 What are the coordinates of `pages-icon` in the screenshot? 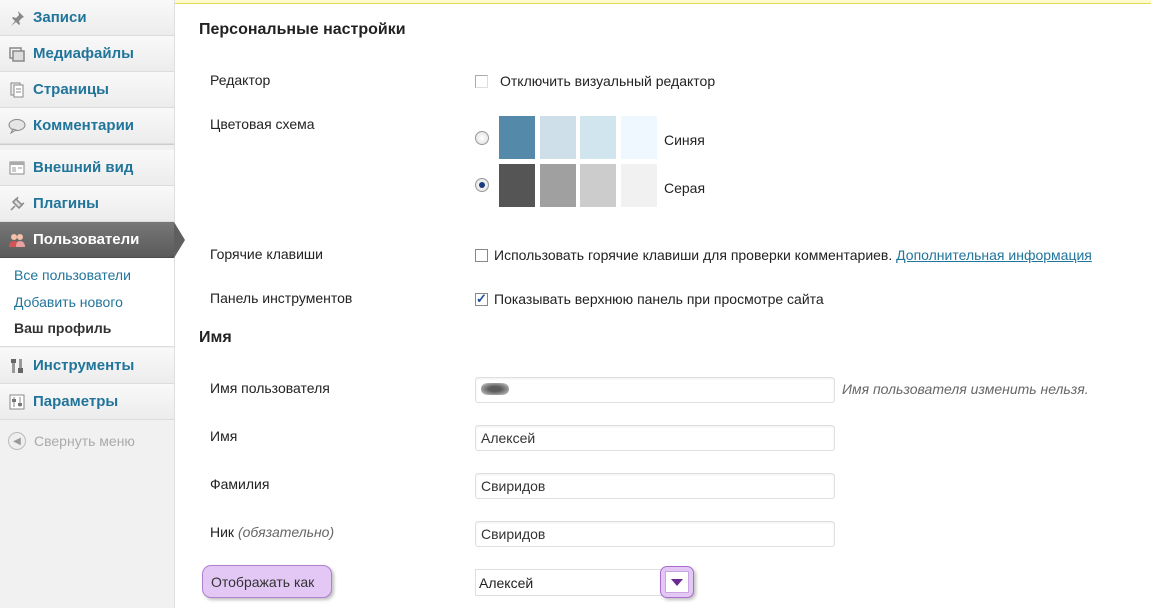 It's located at (17, 90).